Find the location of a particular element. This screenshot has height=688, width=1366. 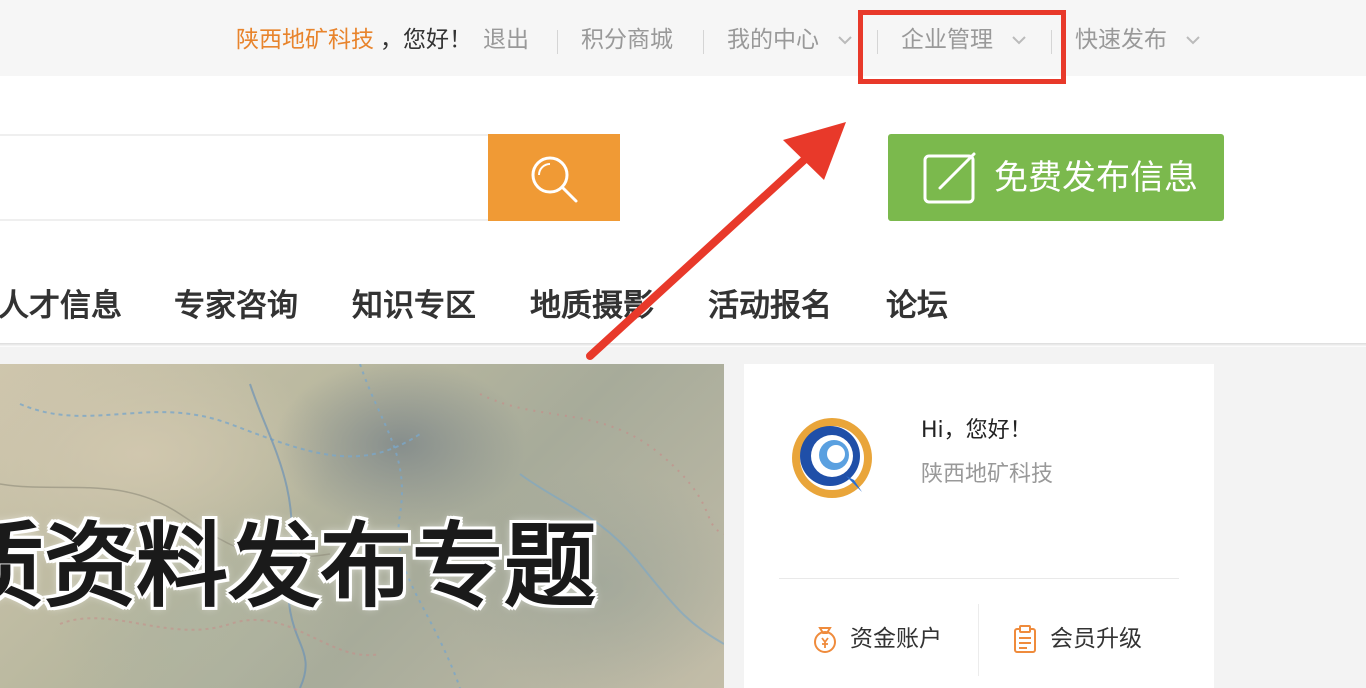

nav-item-knowledge: 知识专区 is located at coordinates (414, 306).